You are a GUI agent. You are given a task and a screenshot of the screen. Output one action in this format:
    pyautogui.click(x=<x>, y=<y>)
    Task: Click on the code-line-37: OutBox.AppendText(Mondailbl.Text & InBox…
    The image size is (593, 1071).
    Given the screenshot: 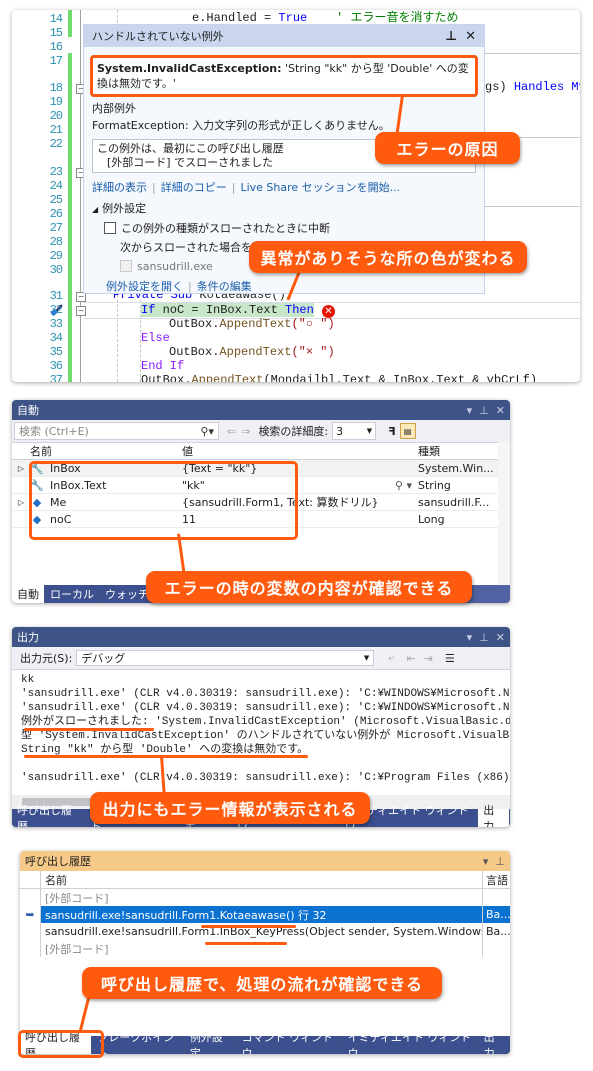 What is the action you would take?
    pyautogui.click(x=339, y=377)
    